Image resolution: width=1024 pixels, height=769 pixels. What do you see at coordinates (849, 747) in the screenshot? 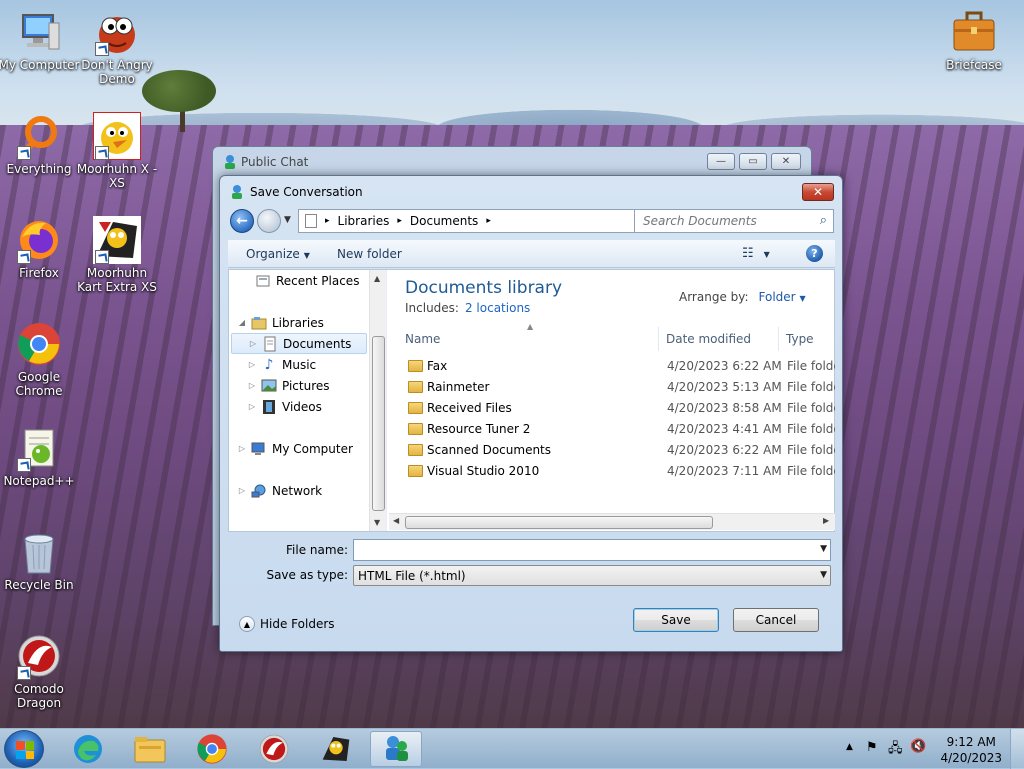
I see `show-hidden-icons-button: ▲` at bounding box center [849, 747].